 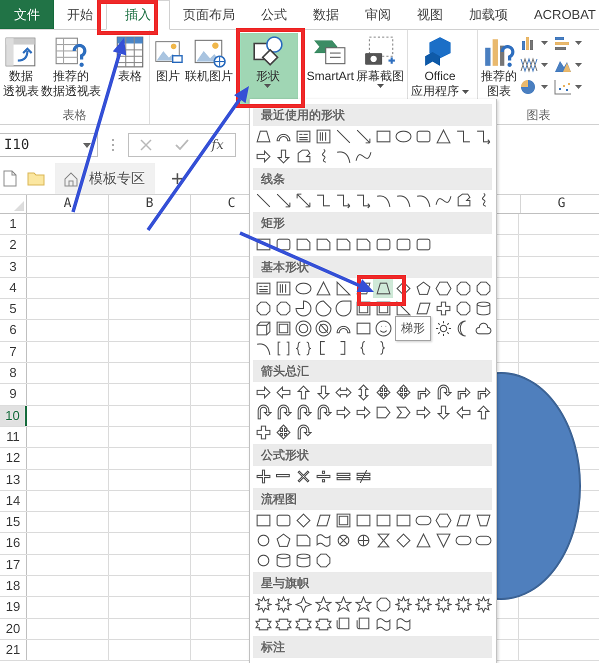 What do you see at coordinates (372, 583) in the screenshot?
I see `section-header: 星与旗帜` at bounding box center [372, 583].